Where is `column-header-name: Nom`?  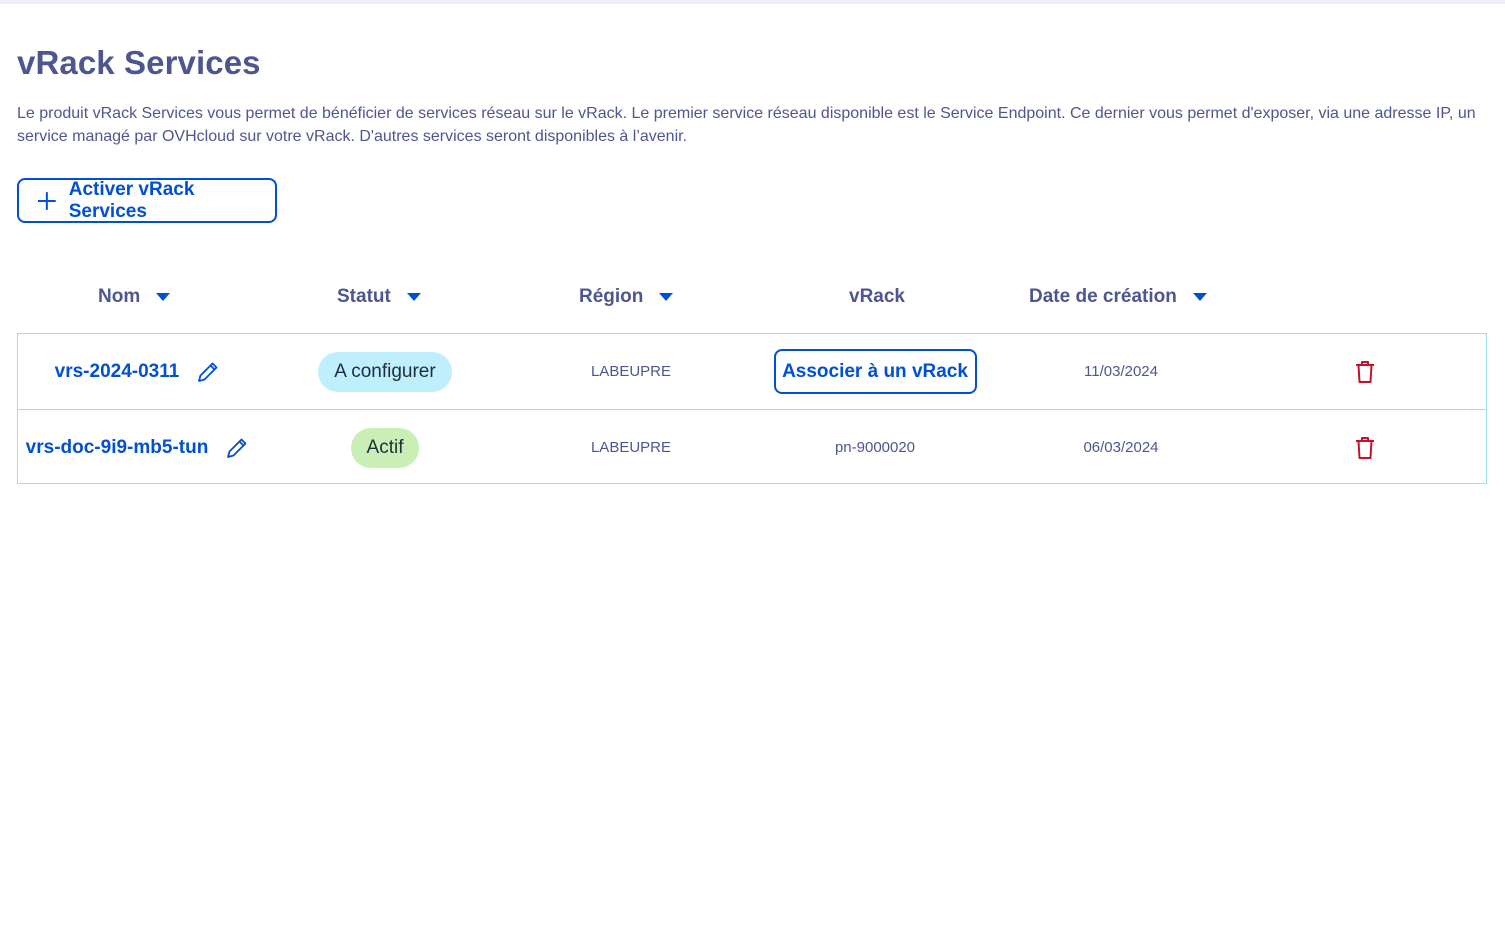 column-header-name: Nom is located at coordinates (134, 297).